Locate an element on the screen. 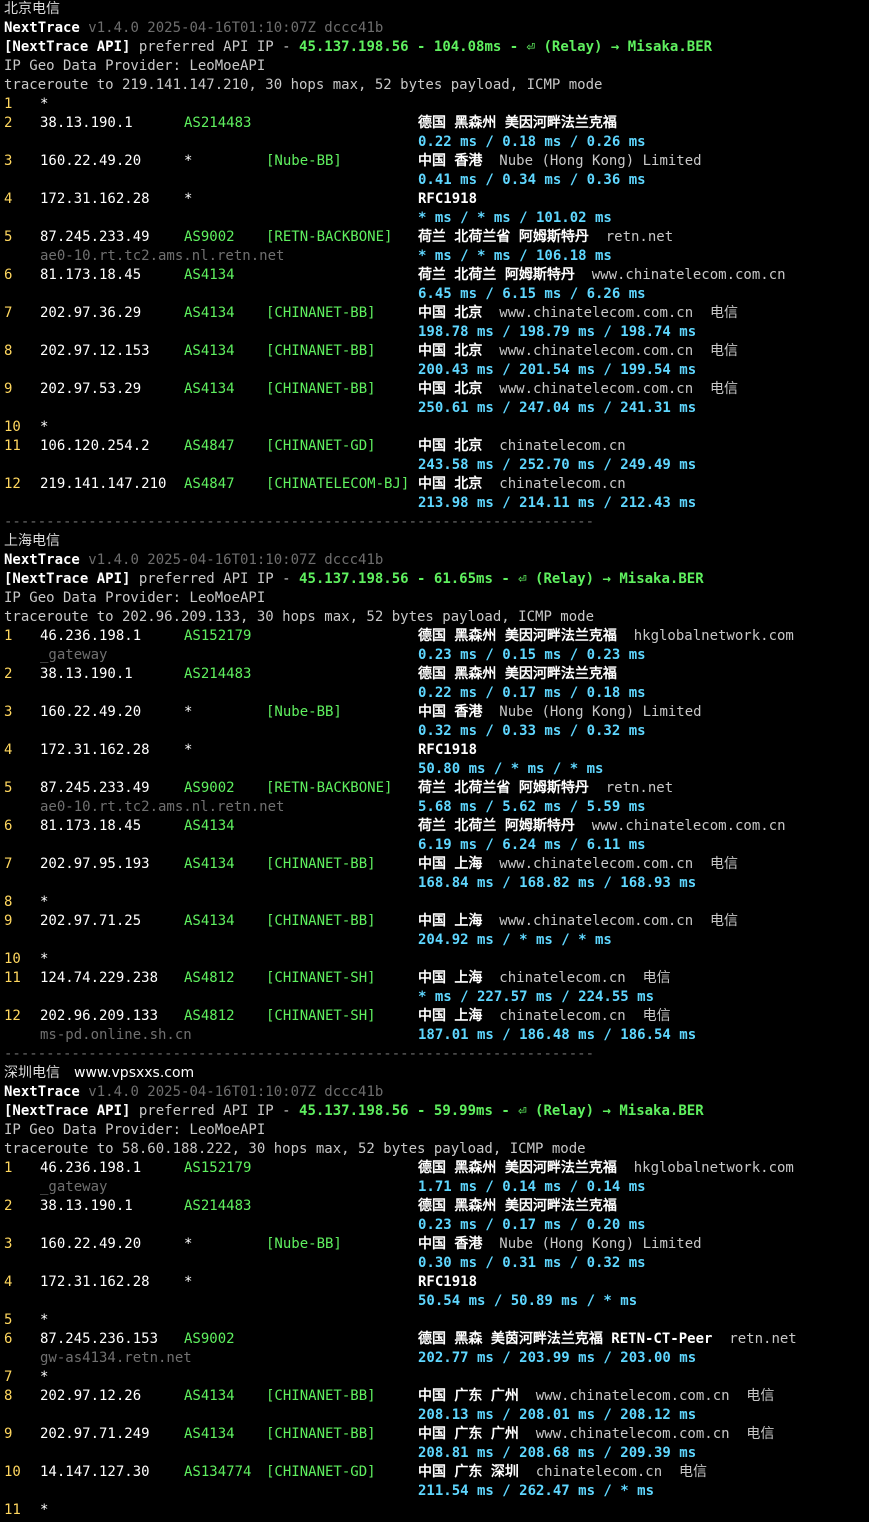  hop-geo: 中国 上海 is located at coordinates (450, 1016).